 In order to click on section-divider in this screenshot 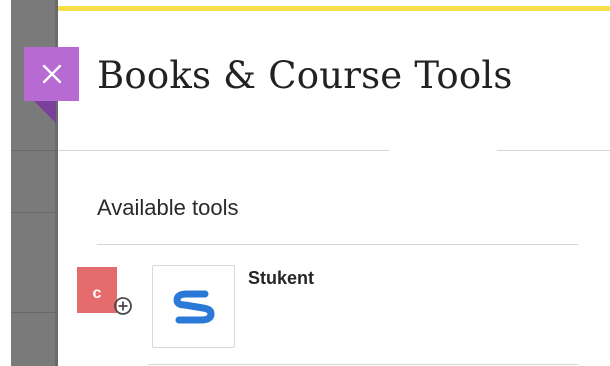, I will do `click(337, 244)`.